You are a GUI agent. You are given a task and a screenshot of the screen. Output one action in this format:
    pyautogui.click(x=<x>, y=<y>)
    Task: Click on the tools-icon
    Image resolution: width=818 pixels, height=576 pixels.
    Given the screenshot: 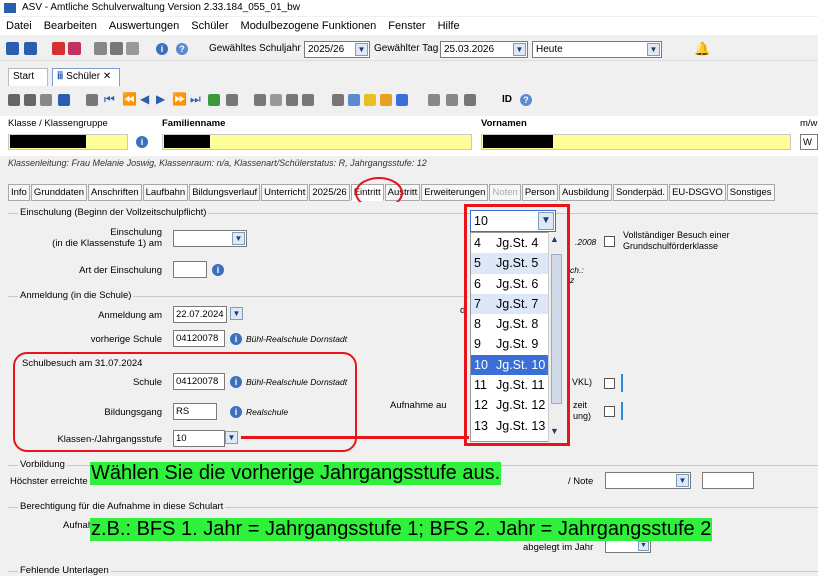 What is the action you would take?
    pyautogui.click(x=132, y=48)
    